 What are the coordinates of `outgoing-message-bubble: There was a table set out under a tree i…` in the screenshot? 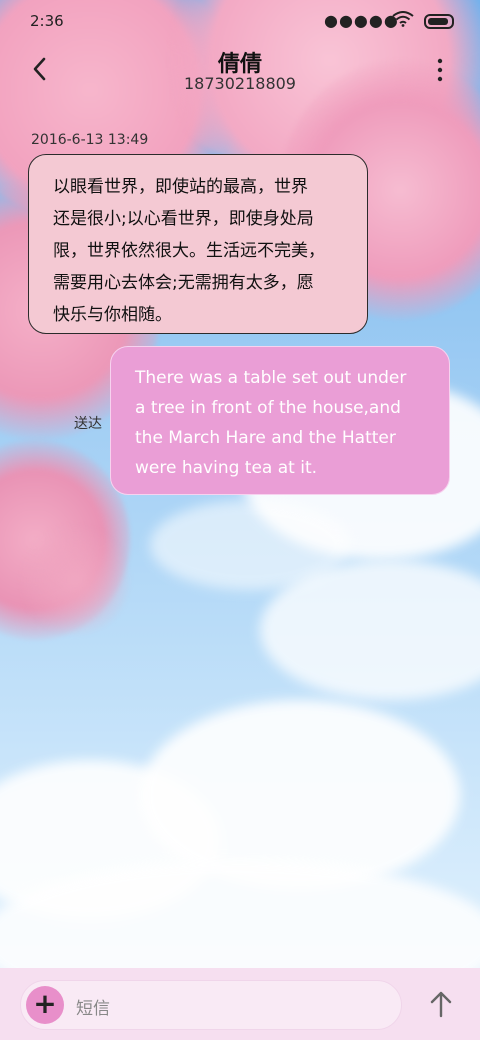 It's located at (280, 420).